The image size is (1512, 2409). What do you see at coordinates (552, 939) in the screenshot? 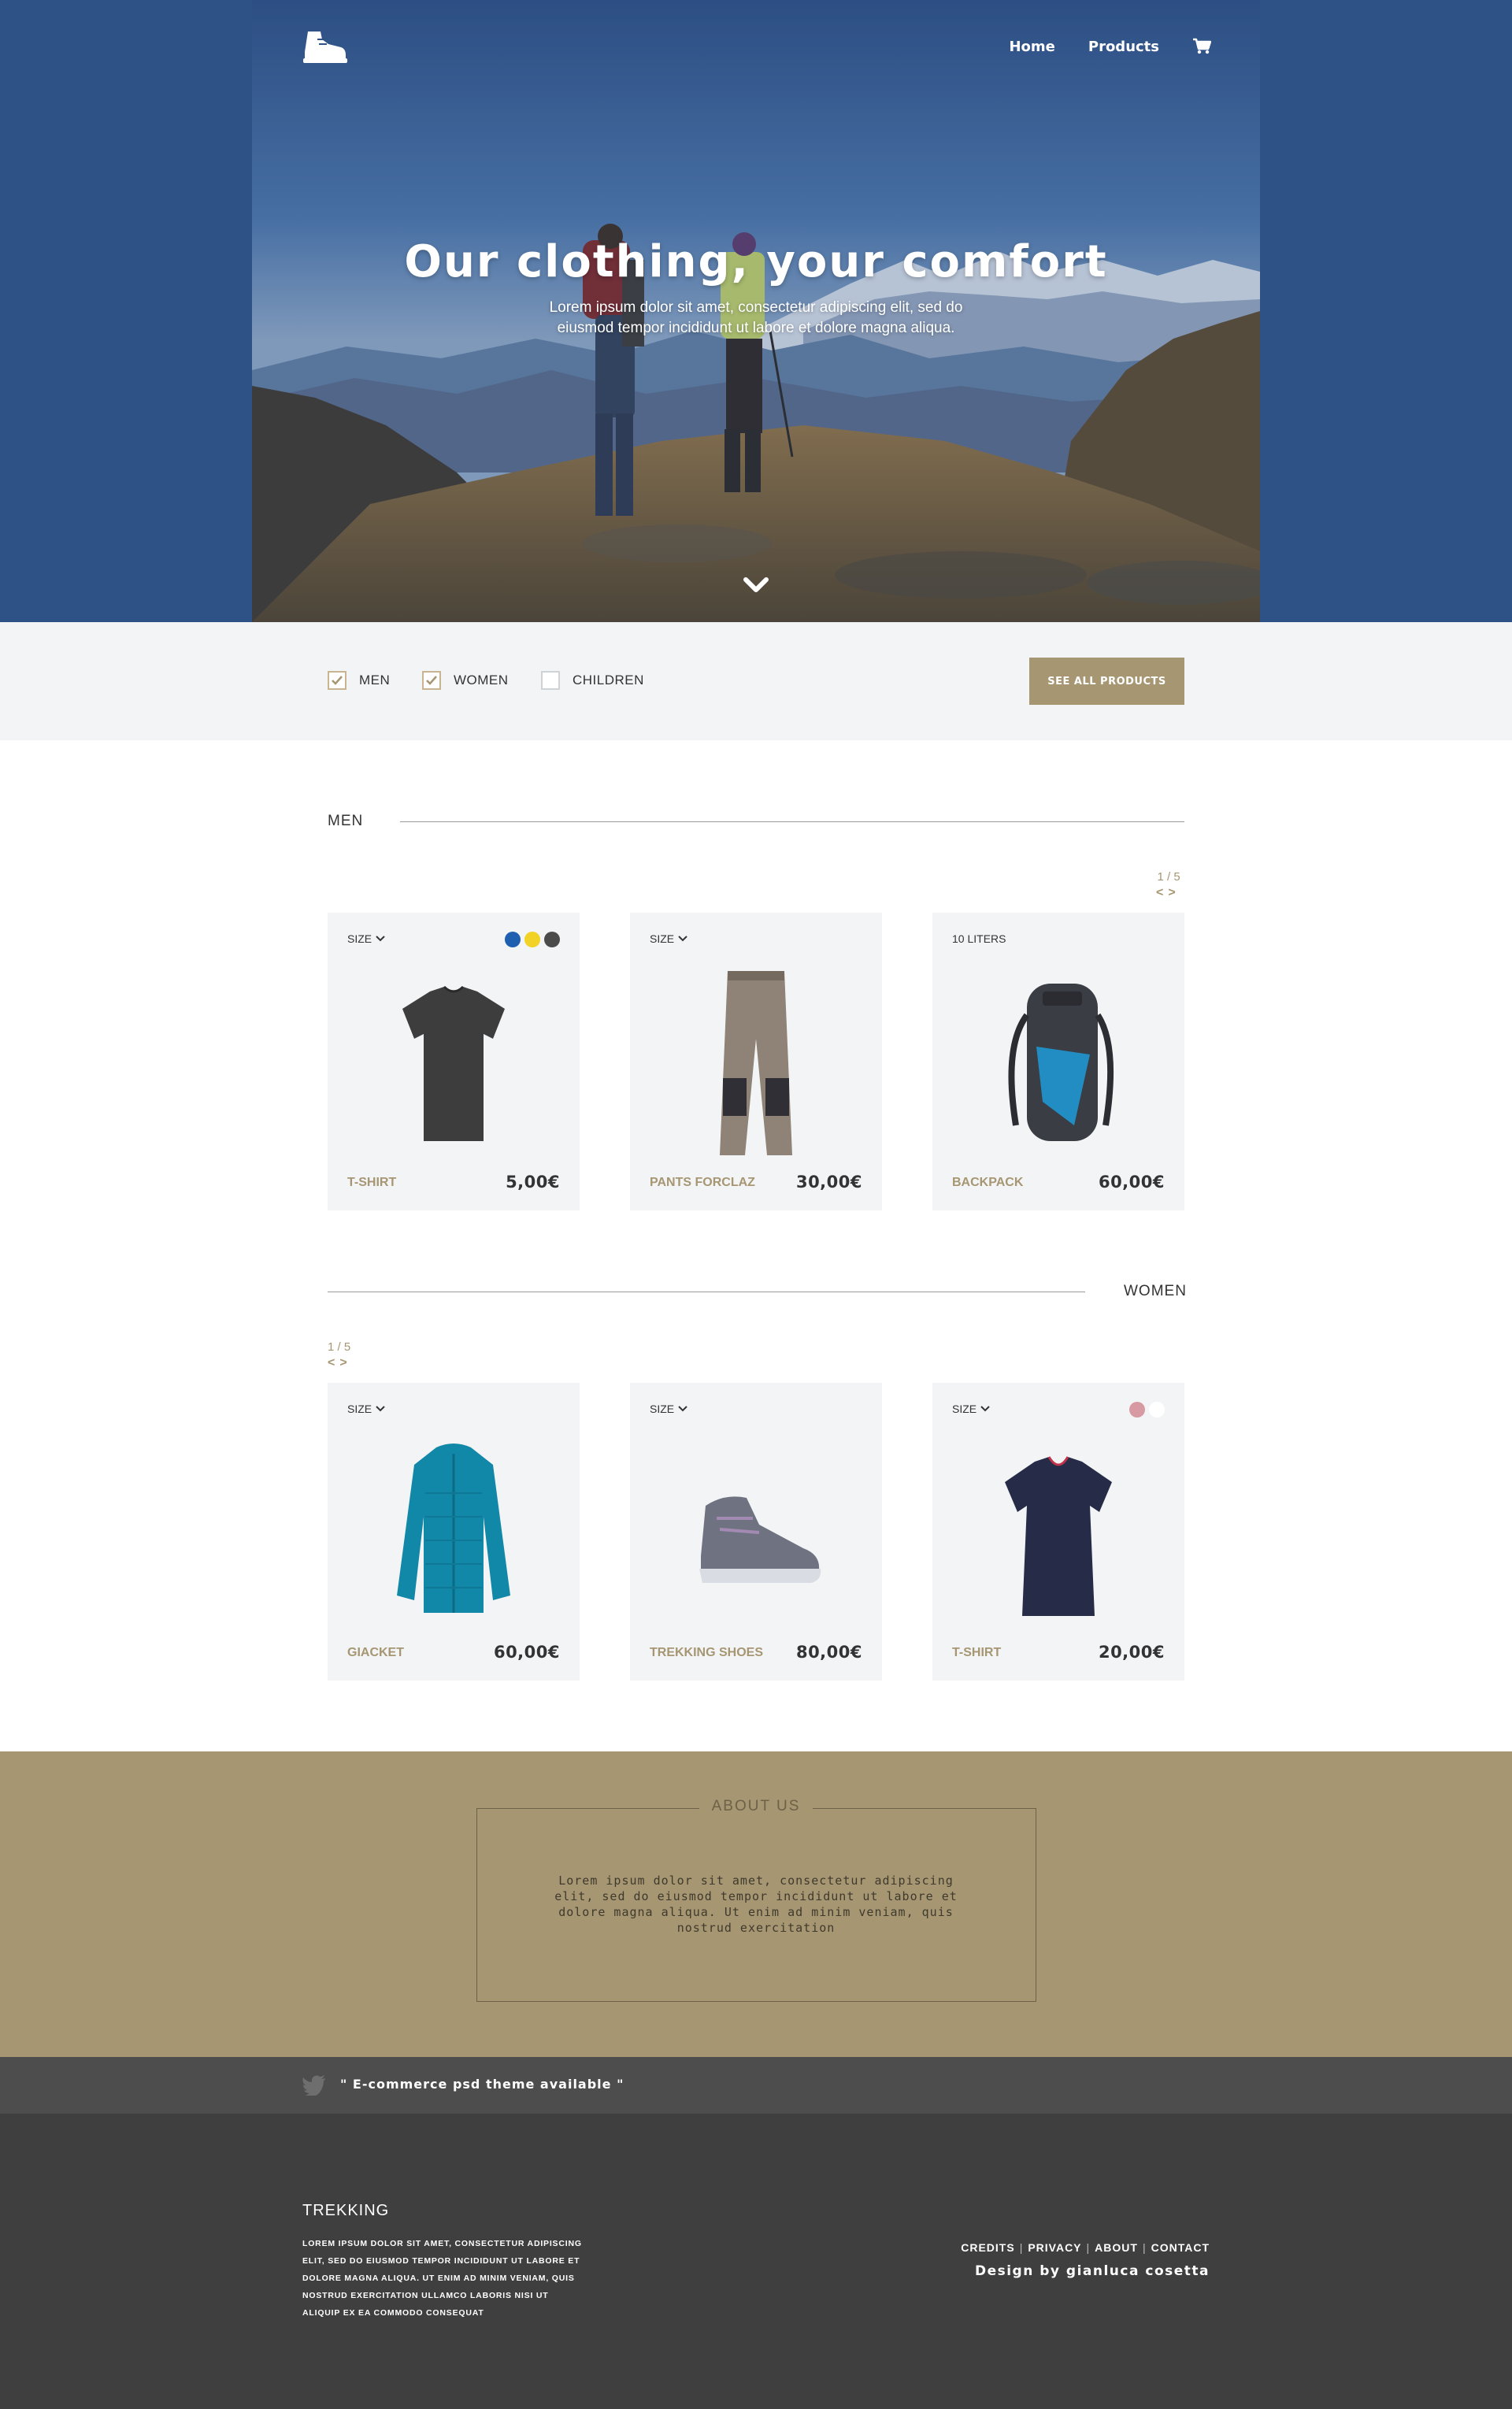
I see `color-swatch-gray` at bounding box center [552, 939].